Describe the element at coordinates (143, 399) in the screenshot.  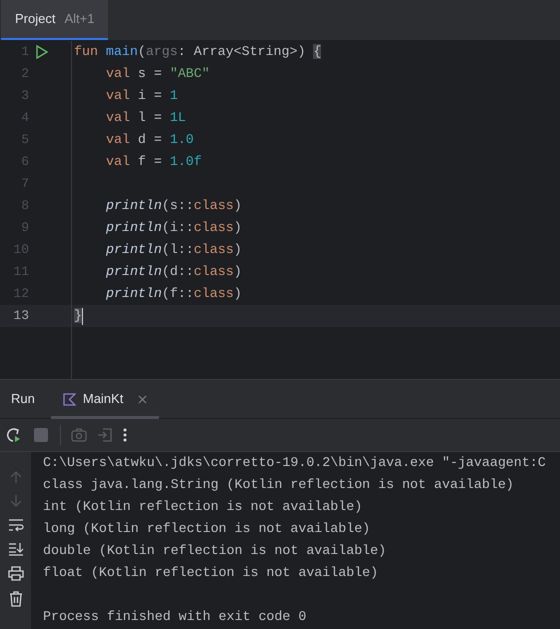
I see `close-icon` at that location.